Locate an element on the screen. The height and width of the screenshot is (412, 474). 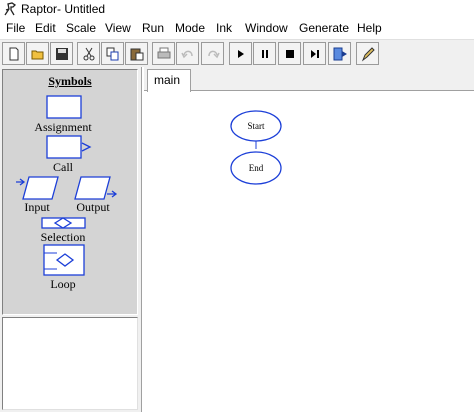
pause-button is located at coordinates (264, 53).